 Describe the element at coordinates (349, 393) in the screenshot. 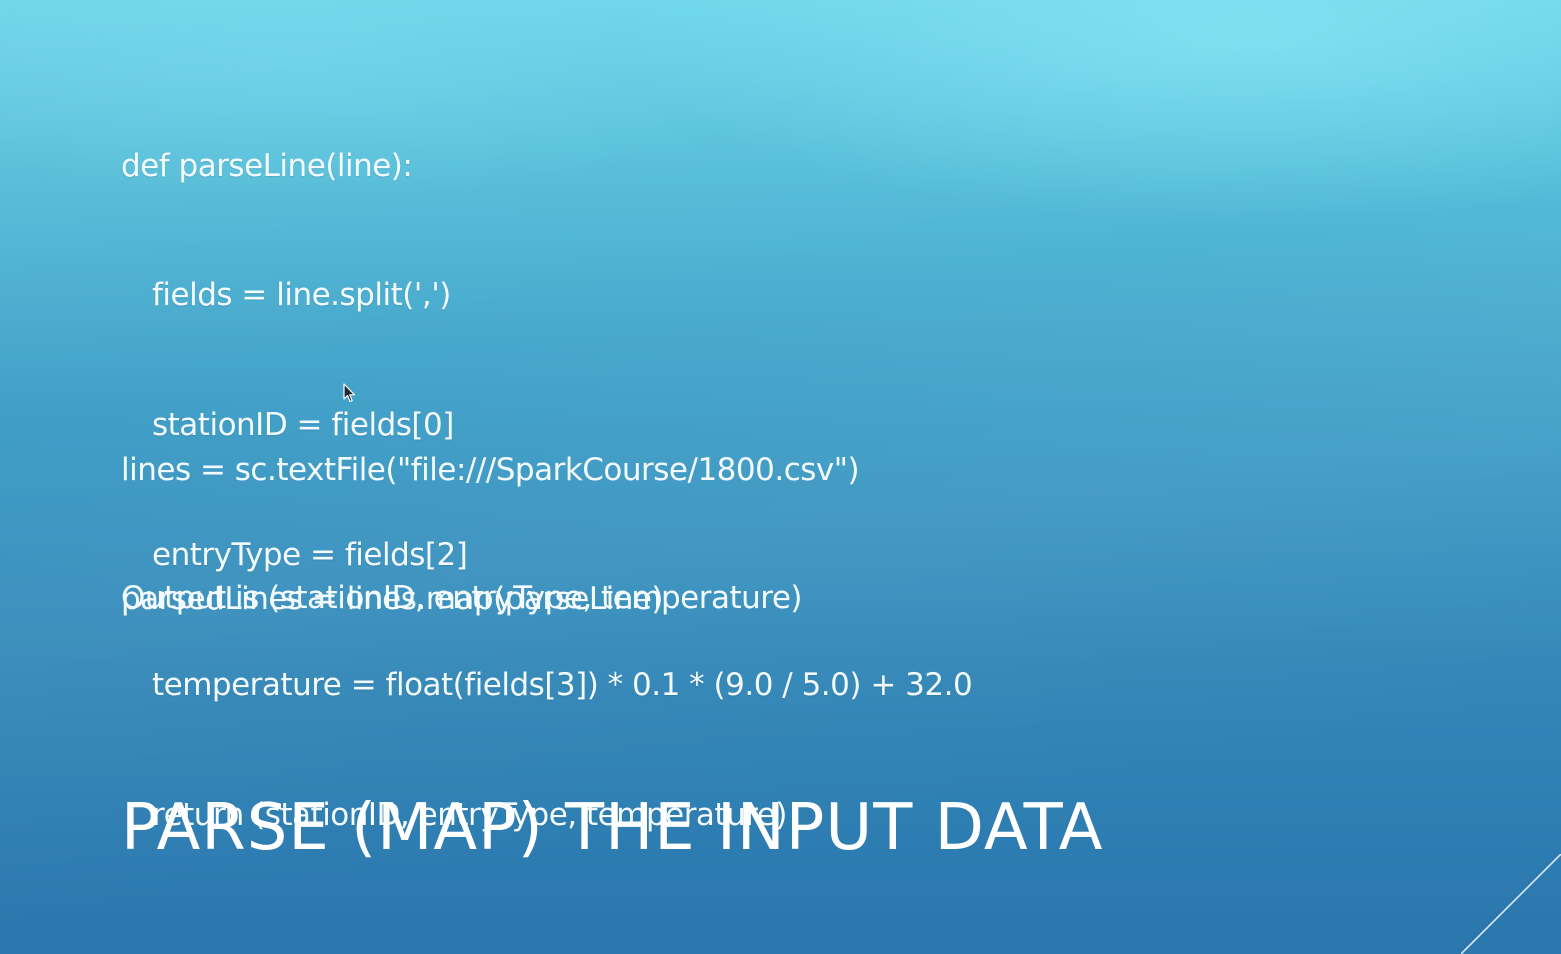

I see `mouse-pointer-icon` at that location.